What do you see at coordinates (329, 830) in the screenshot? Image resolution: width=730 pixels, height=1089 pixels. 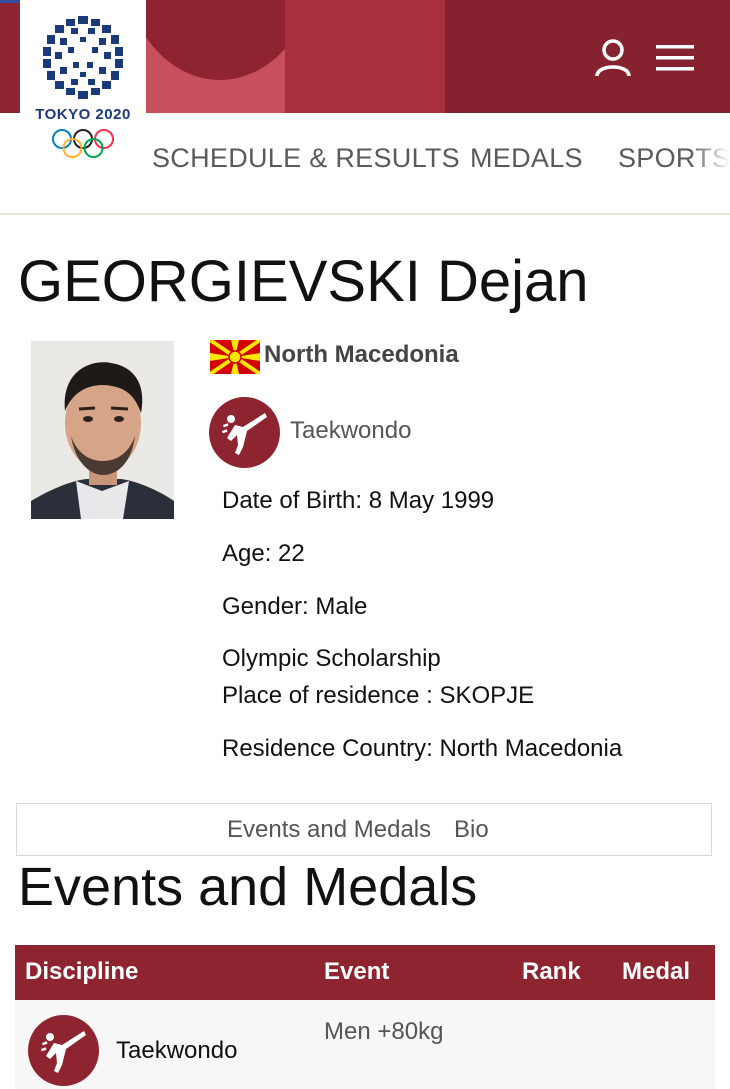 I see `tab-events-and-medals: Events and Medals` at bounding box center [329, 830].